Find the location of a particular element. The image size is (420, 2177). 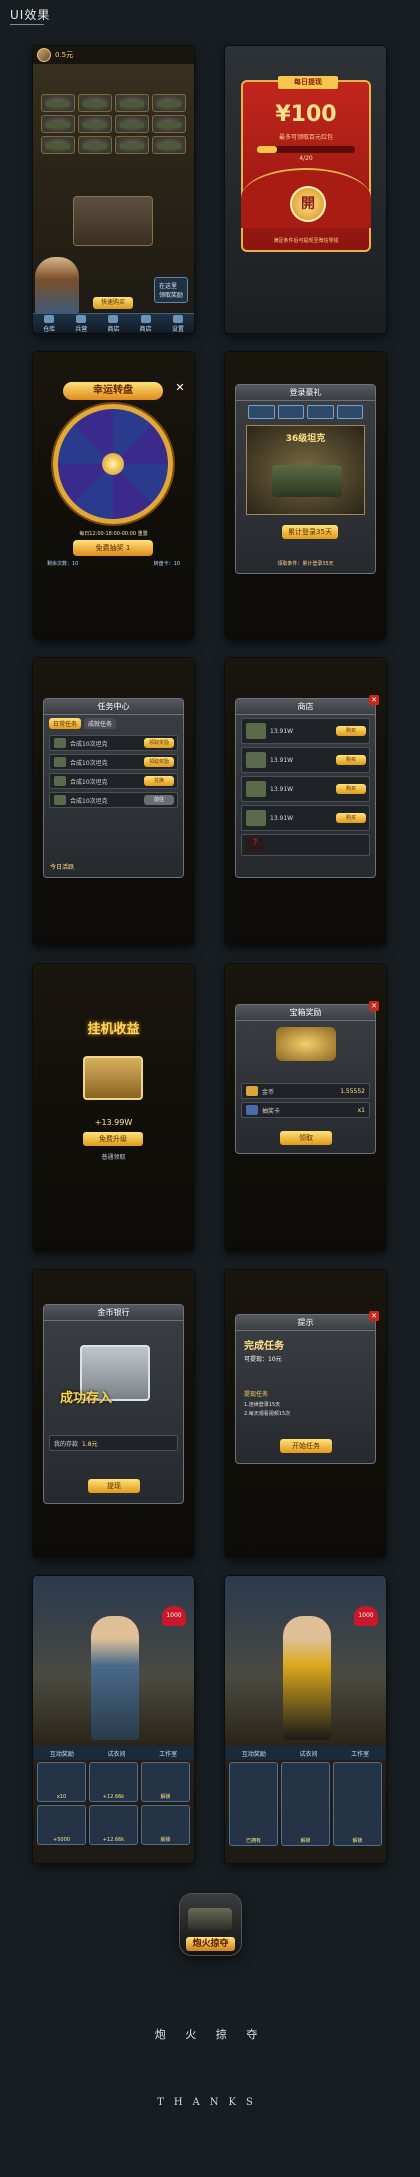

shop-row: 13.91W 购买 is located at coordinates (305, 818).